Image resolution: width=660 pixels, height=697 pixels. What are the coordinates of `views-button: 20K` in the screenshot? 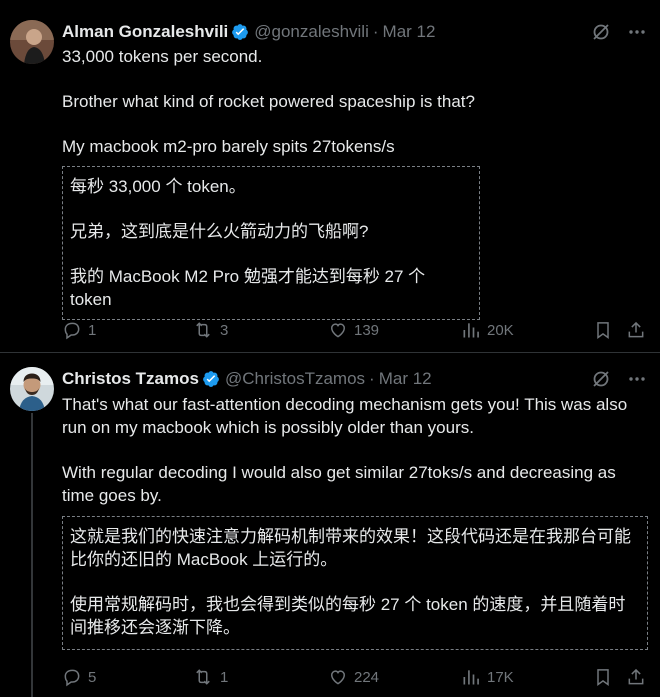 It's located at (487, 330).